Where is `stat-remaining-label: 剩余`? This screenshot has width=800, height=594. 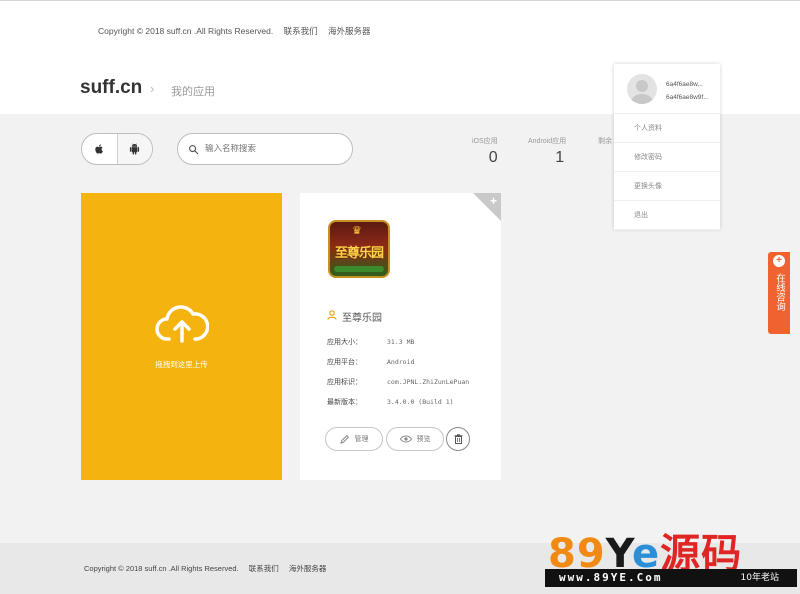
stat-remaining-label: 剩余 is located at coordinates (605, 141).